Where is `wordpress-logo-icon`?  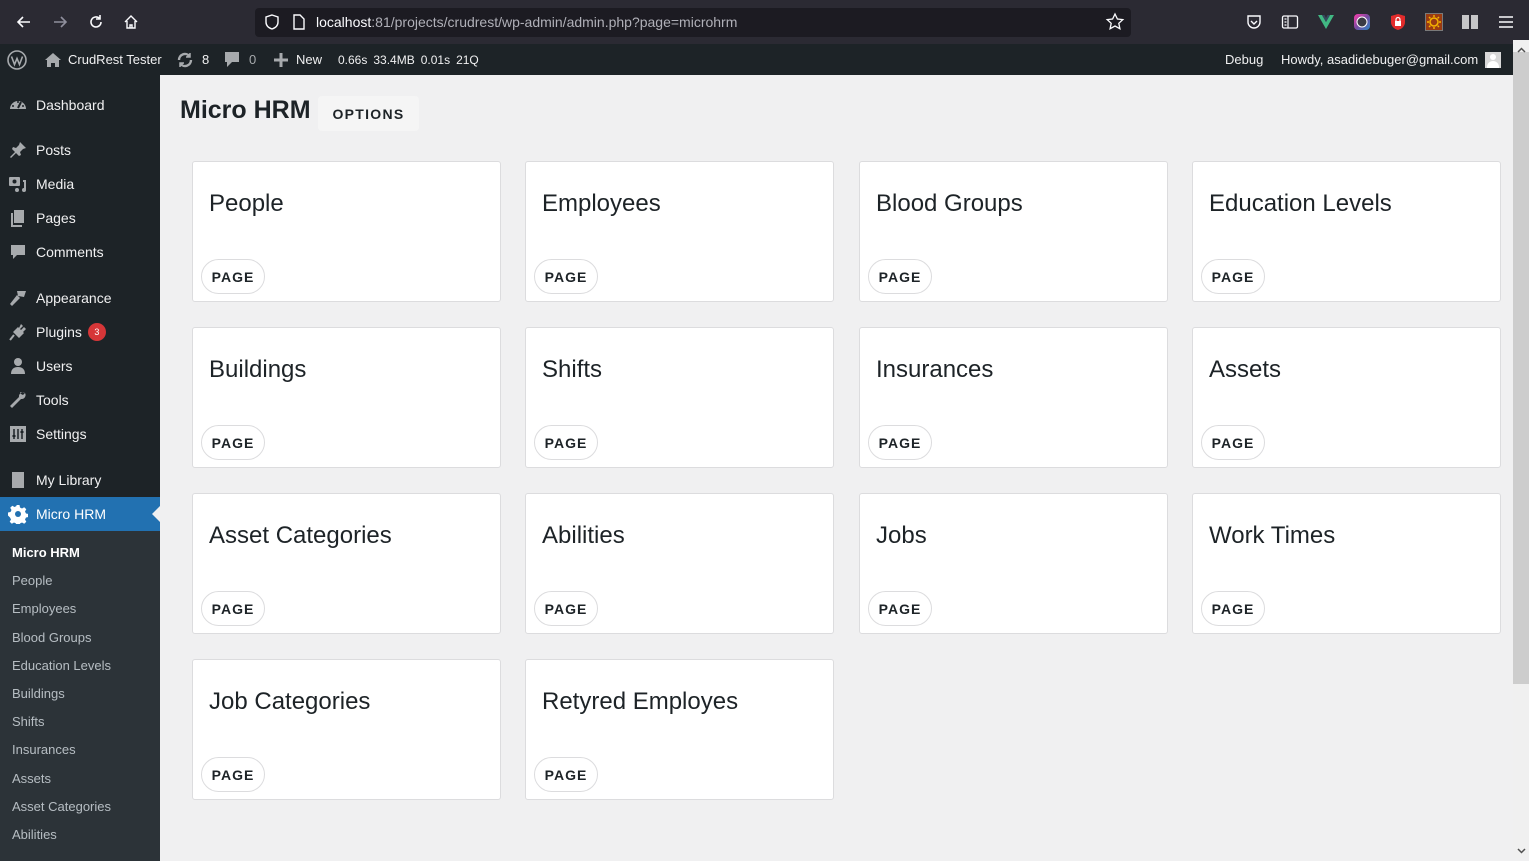
wordpress-logo-icon is located at coordinates (17, 59).